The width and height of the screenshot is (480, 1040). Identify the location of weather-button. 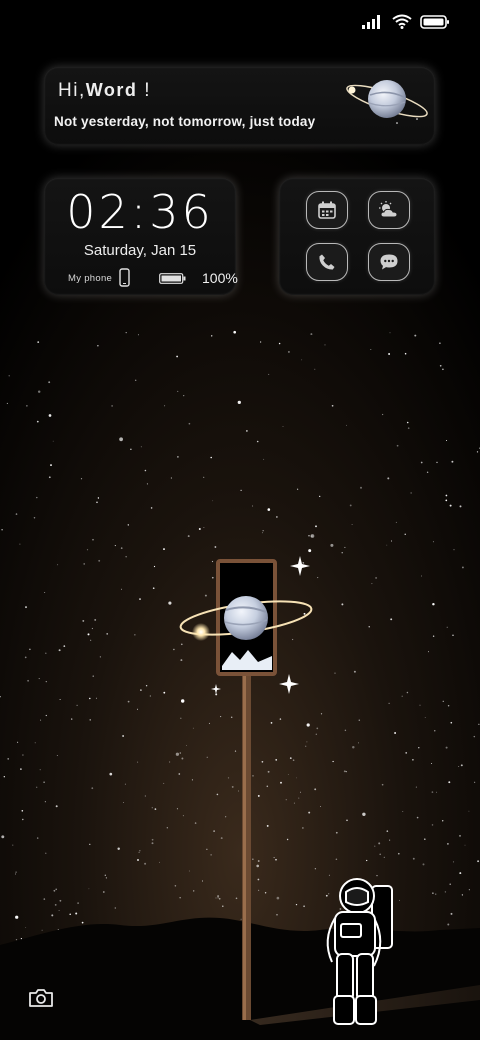
(389, 210).